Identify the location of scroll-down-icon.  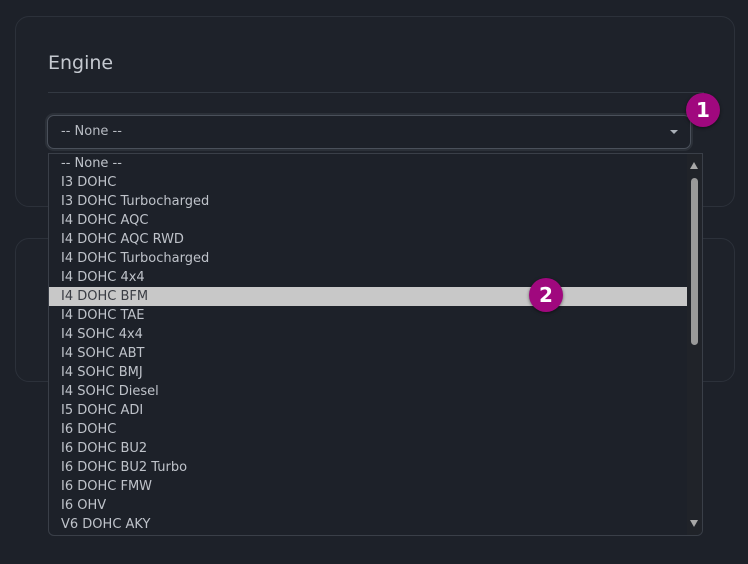
(694, 523).